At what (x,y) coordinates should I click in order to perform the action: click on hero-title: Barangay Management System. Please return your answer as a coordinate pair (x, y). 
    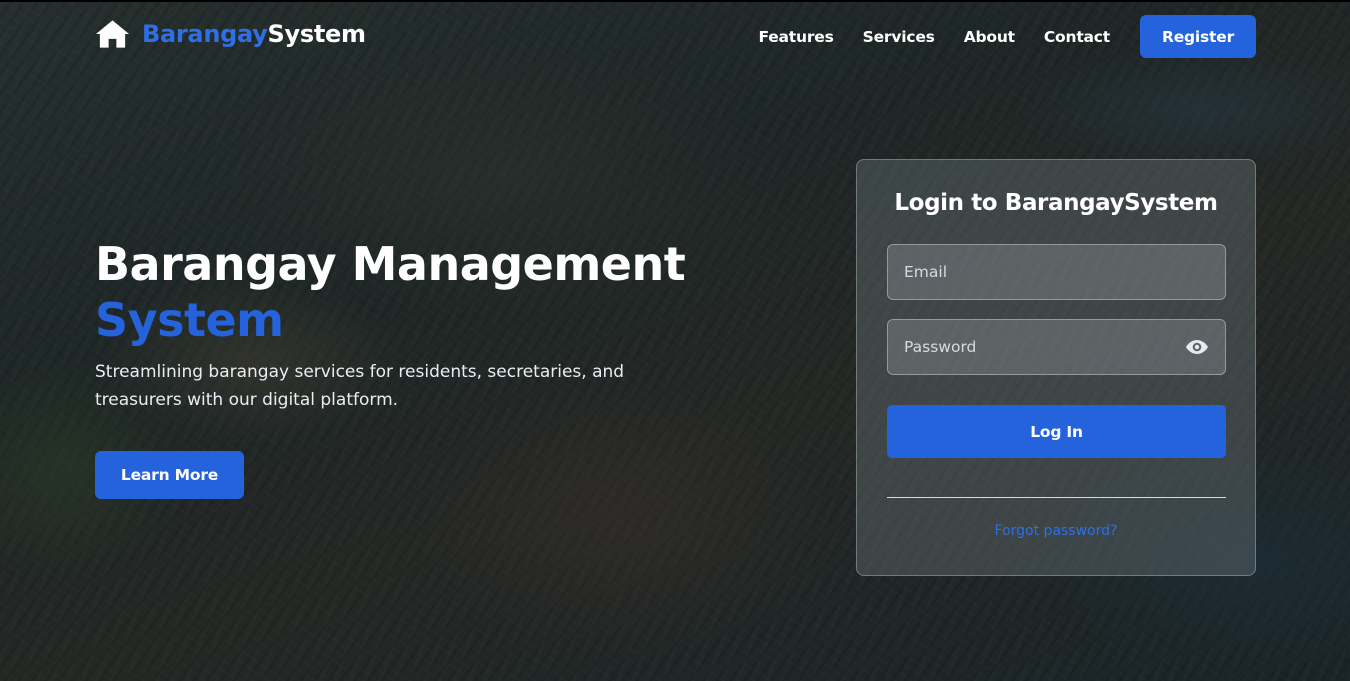
    Looking at the image, I should click on (415, 292).